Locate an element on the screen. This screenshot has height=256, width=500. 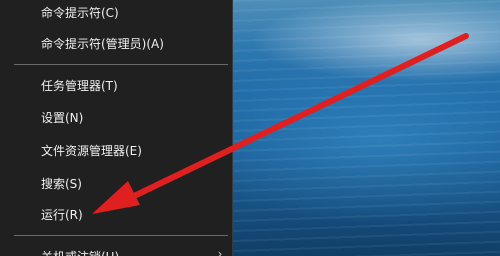
chevron-right-icon: › is located at coordinates (220, 251).